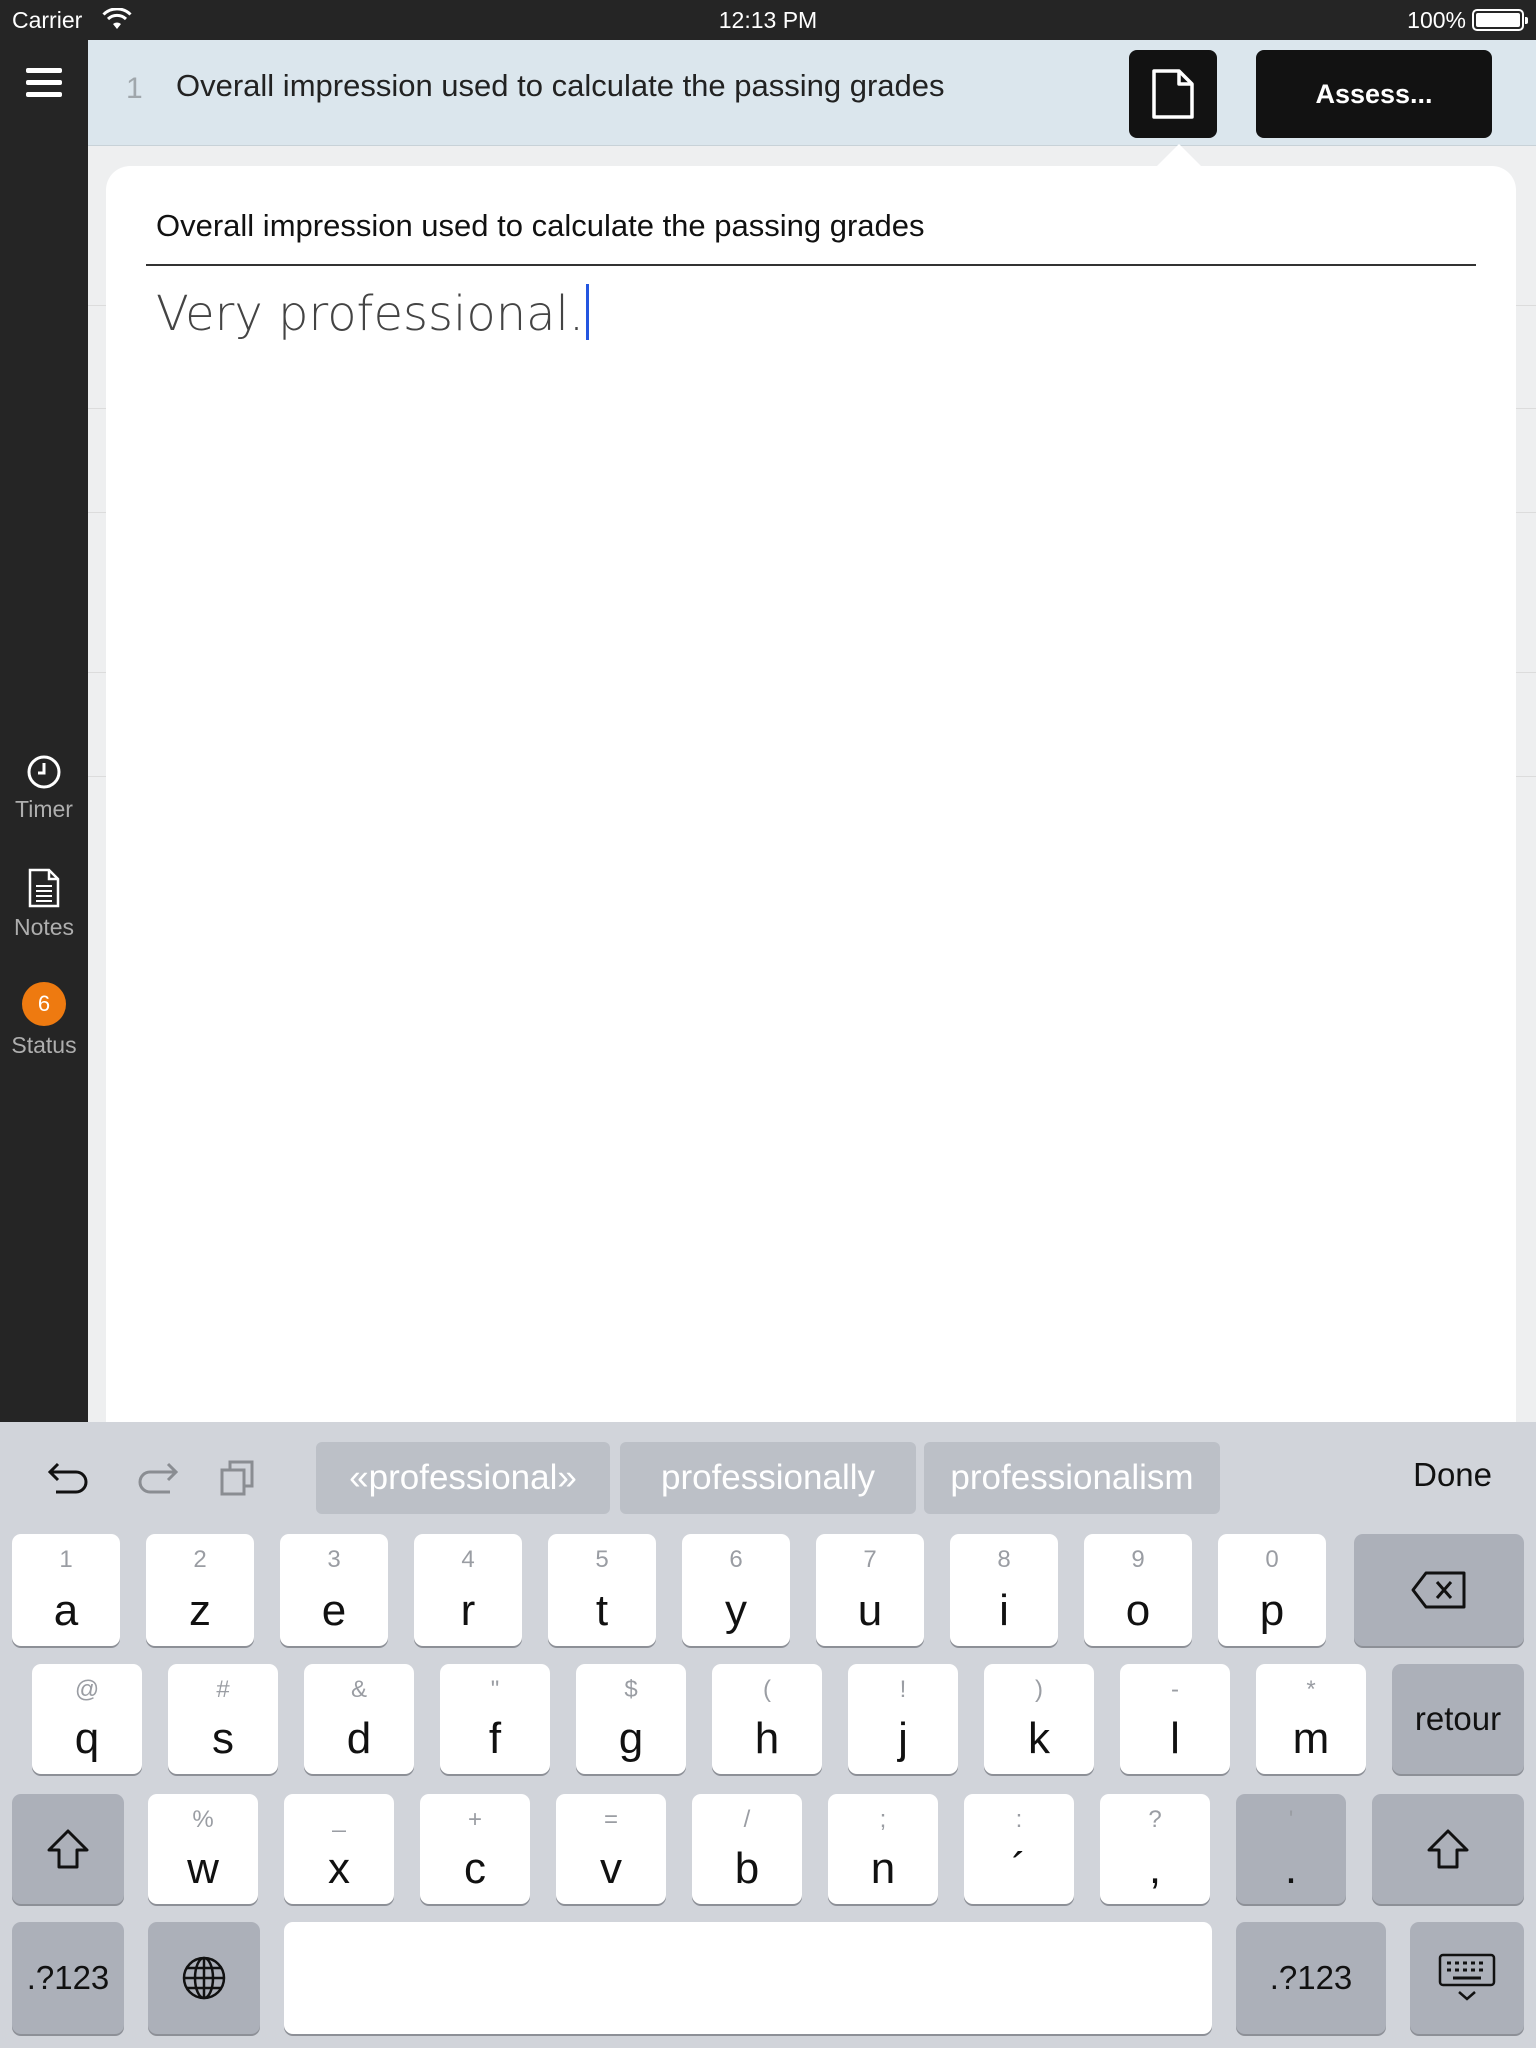 The width and height of the screenshot is (1536, 2048). I want to click on status-label: Status, so click(44, 1045).